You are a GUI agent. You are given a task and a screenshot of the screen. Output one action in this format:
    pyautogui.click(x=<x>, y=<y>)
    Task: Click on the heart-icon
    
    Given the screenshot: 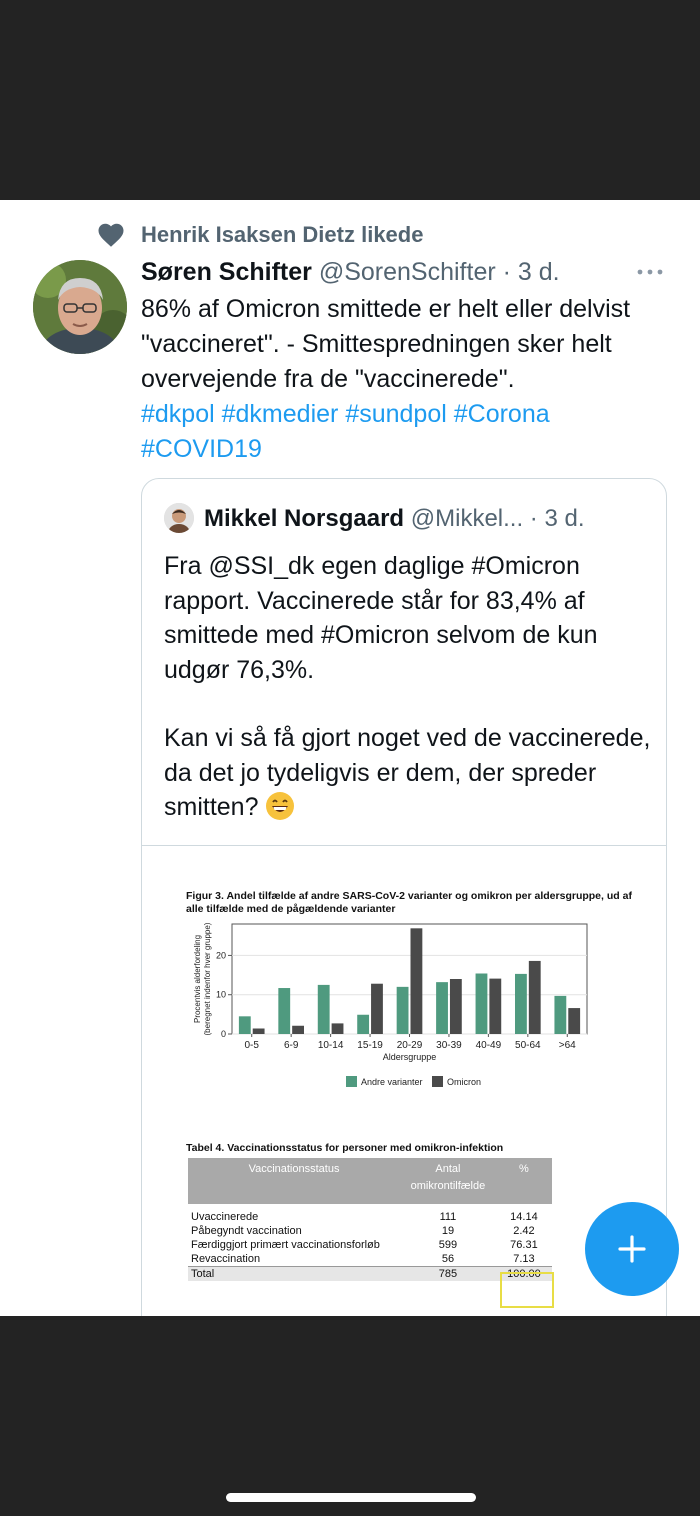 What is the action you would take?
    pyautogui.click(x=111, y=235)
    